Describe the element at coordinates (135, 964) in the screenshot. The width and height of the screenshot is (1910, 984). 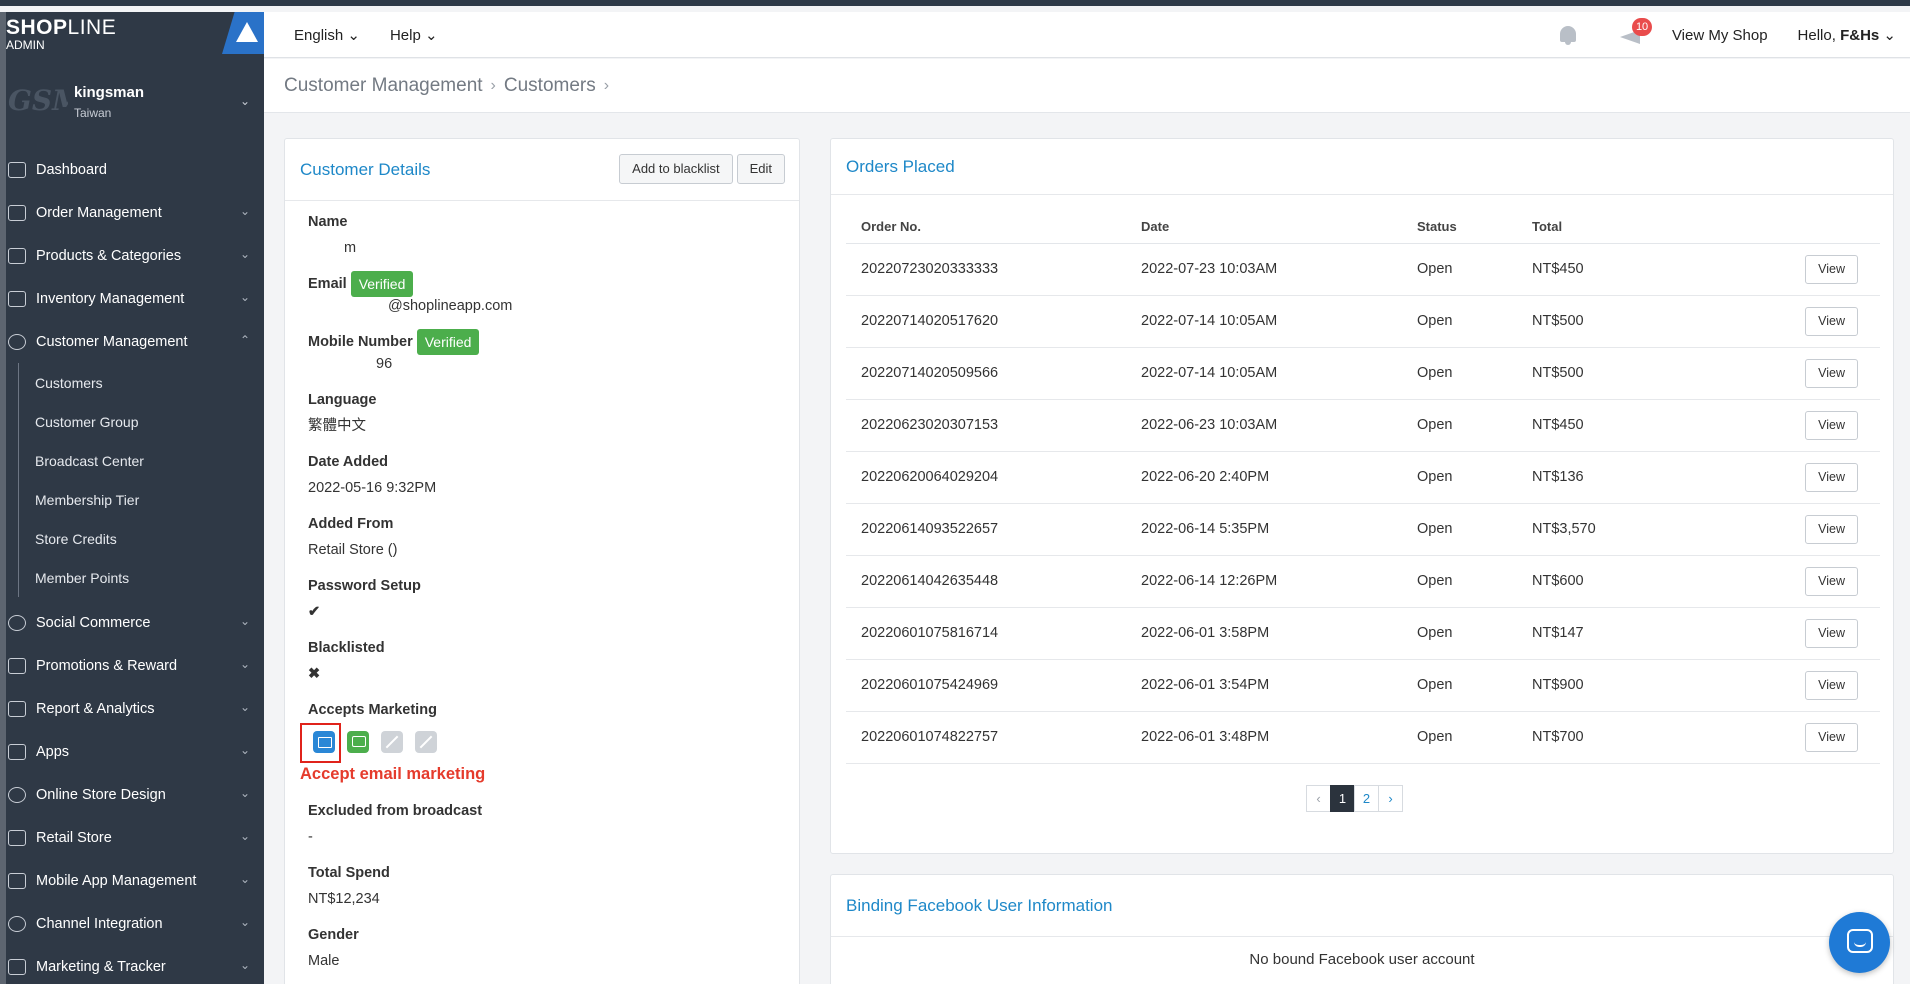
I see `sidebar-item-marketing: Marketing & Tracker ⌄` at that location.